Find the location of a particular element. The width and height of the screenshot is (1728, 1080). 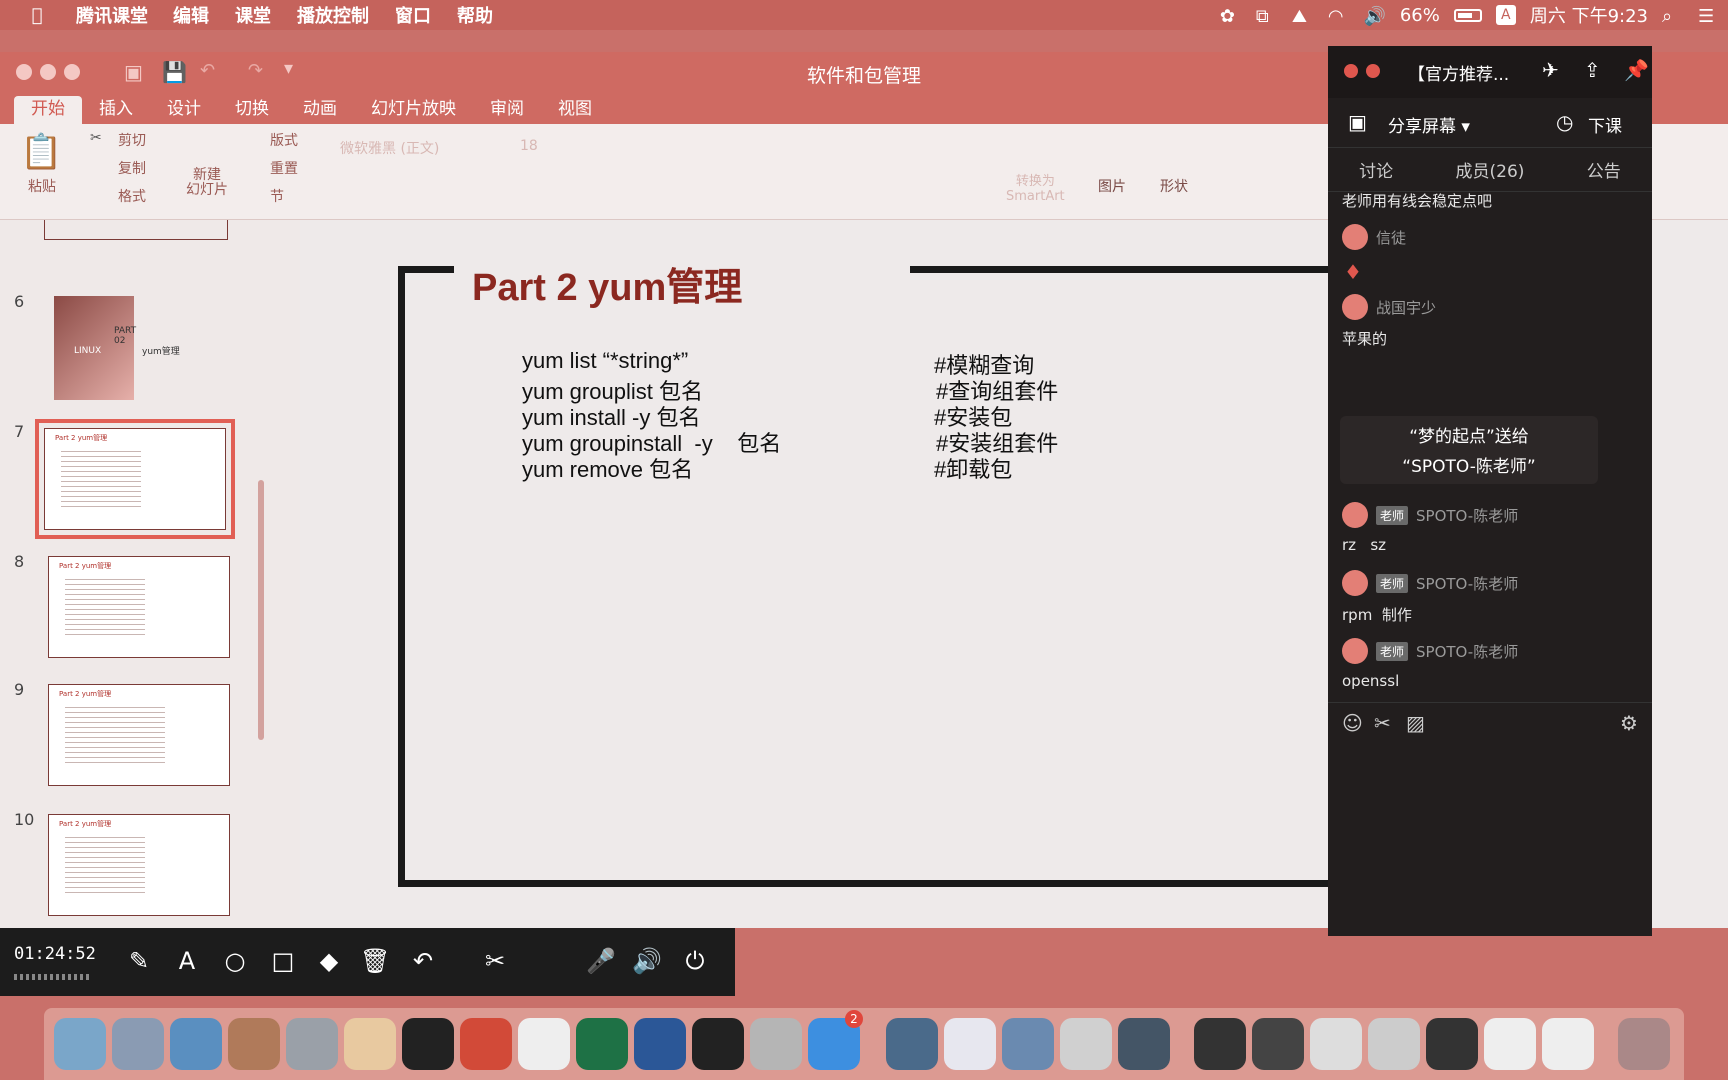

menu-edit: 编辑 is located at coordinates (191, 15).